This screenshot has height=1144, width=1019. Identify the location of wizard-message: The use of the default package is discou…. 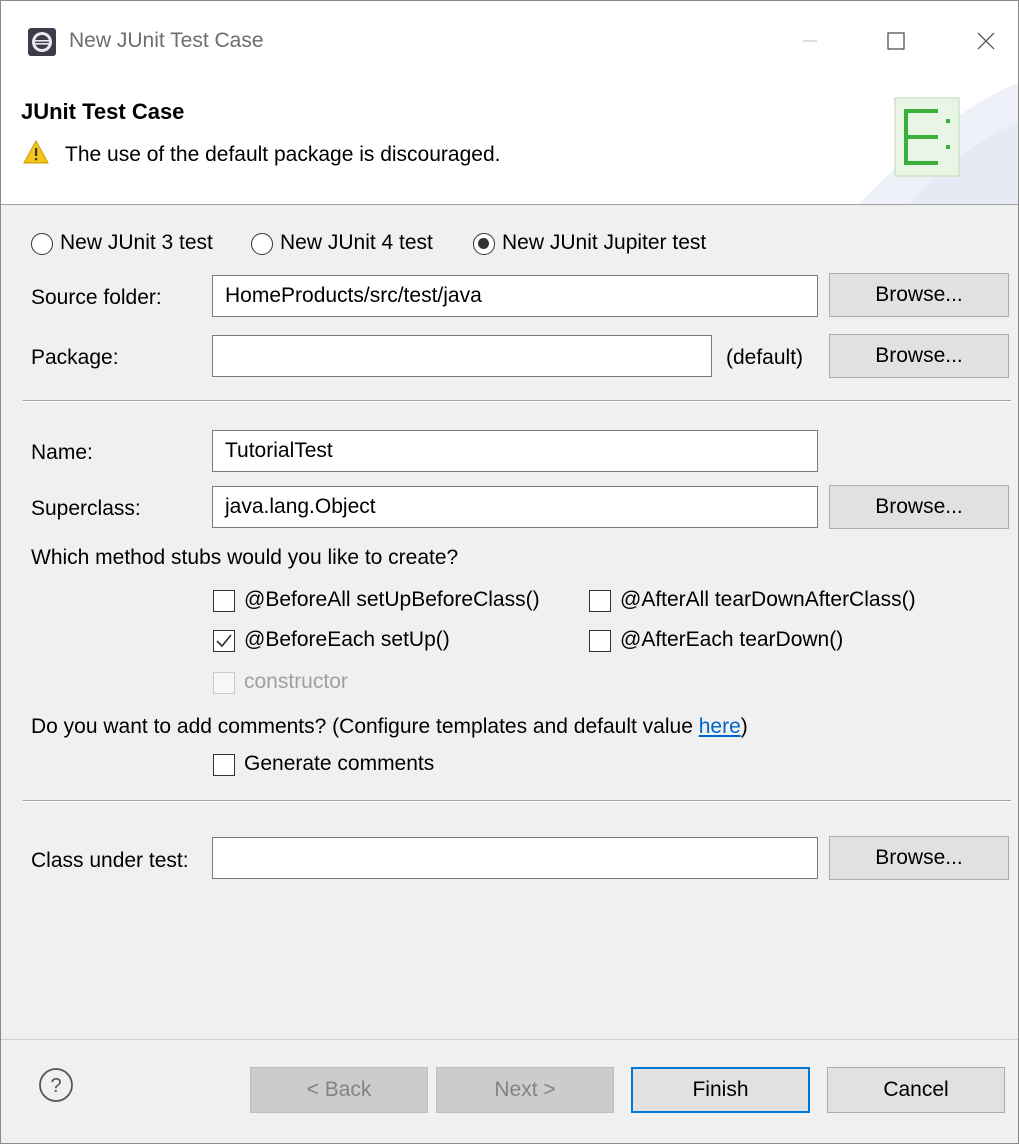
(283, 154).